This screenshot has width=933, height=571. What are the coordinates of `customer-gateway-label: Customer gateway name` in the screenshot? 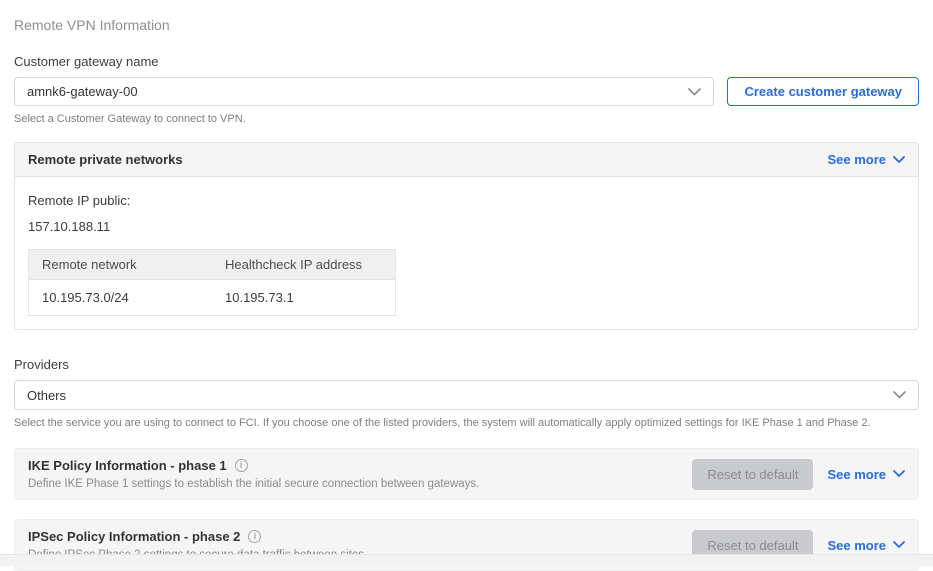 It's located at (86, 61).